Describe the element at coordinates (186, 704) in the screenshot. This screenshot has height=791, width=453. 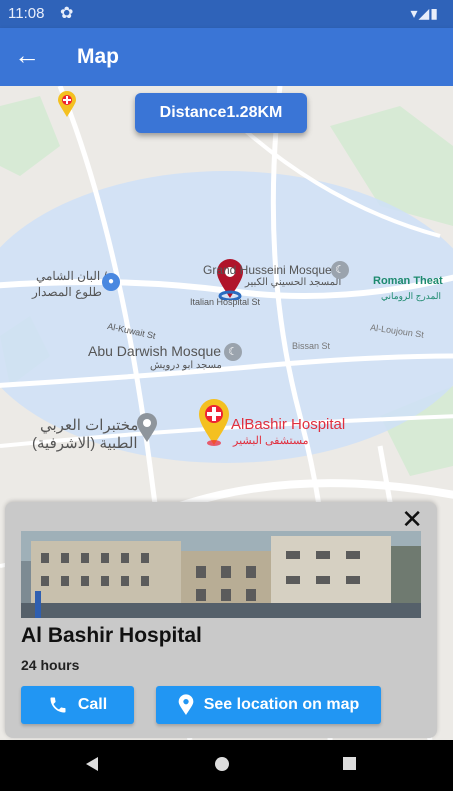
I see `location-pin-icon` at that location.